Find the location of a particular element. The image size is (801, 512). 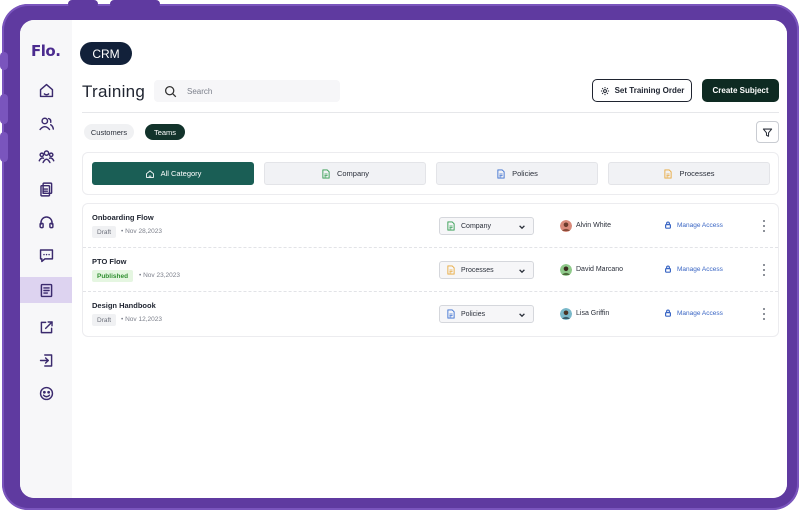

flow-date: • Nov 12,2023 is located at coordinates (141, 319).